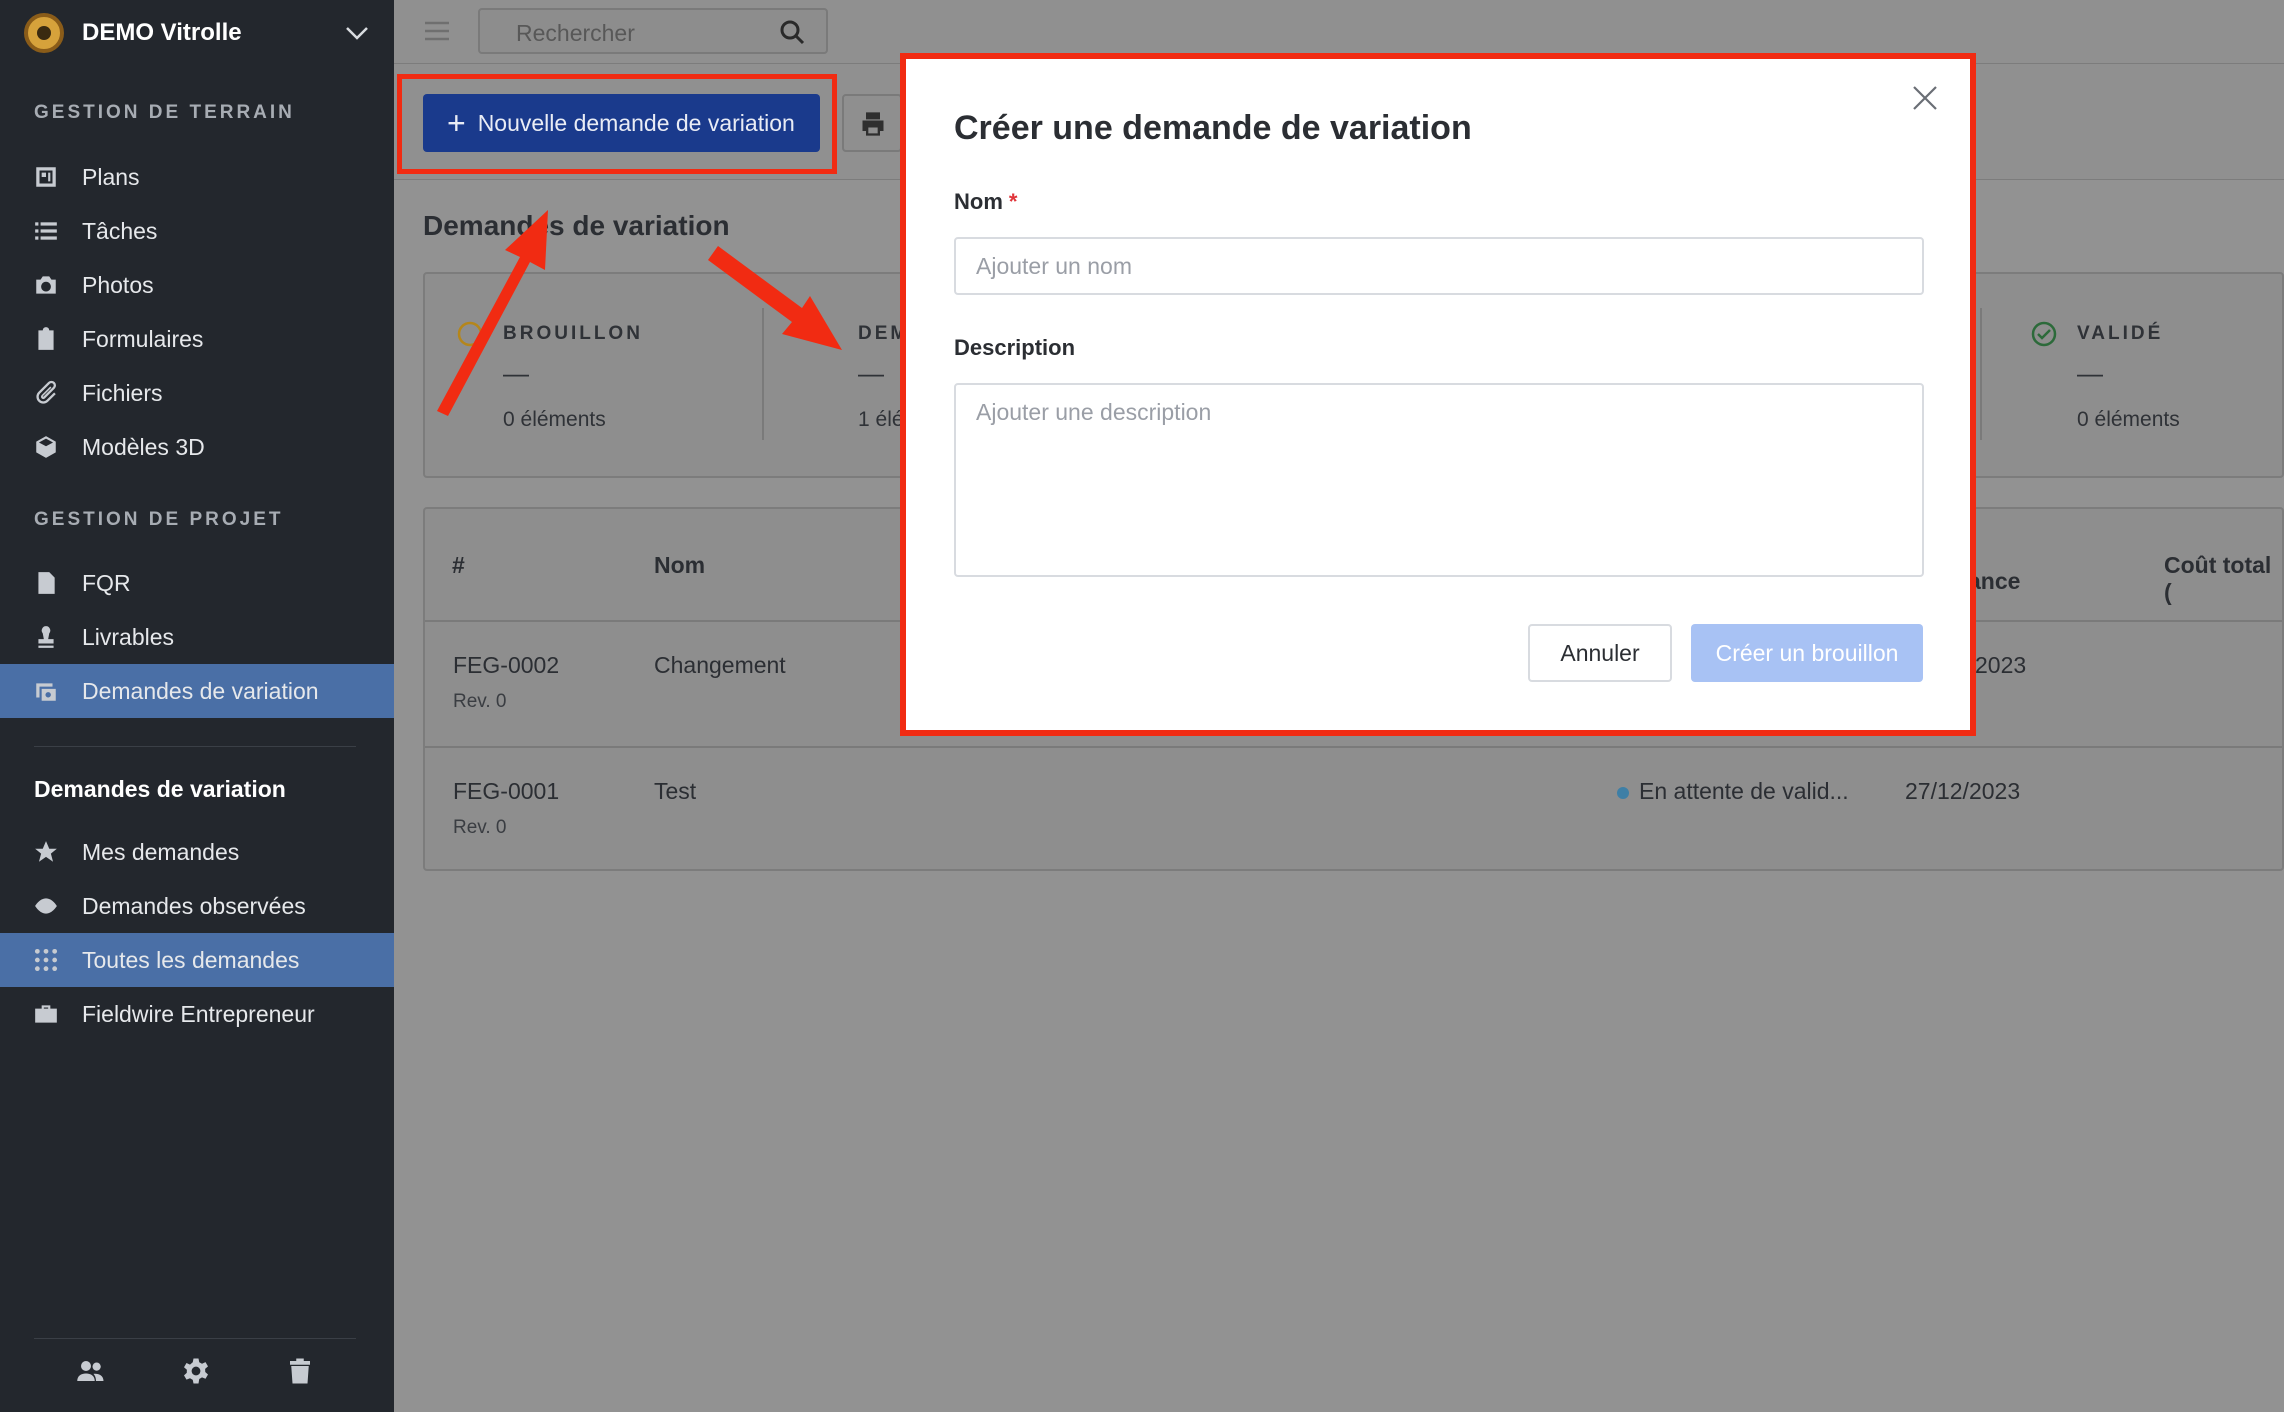 The width and height of the screenshot is (2284, 1412). I want to click on name-field-label: Nom *, so click(986, 201).